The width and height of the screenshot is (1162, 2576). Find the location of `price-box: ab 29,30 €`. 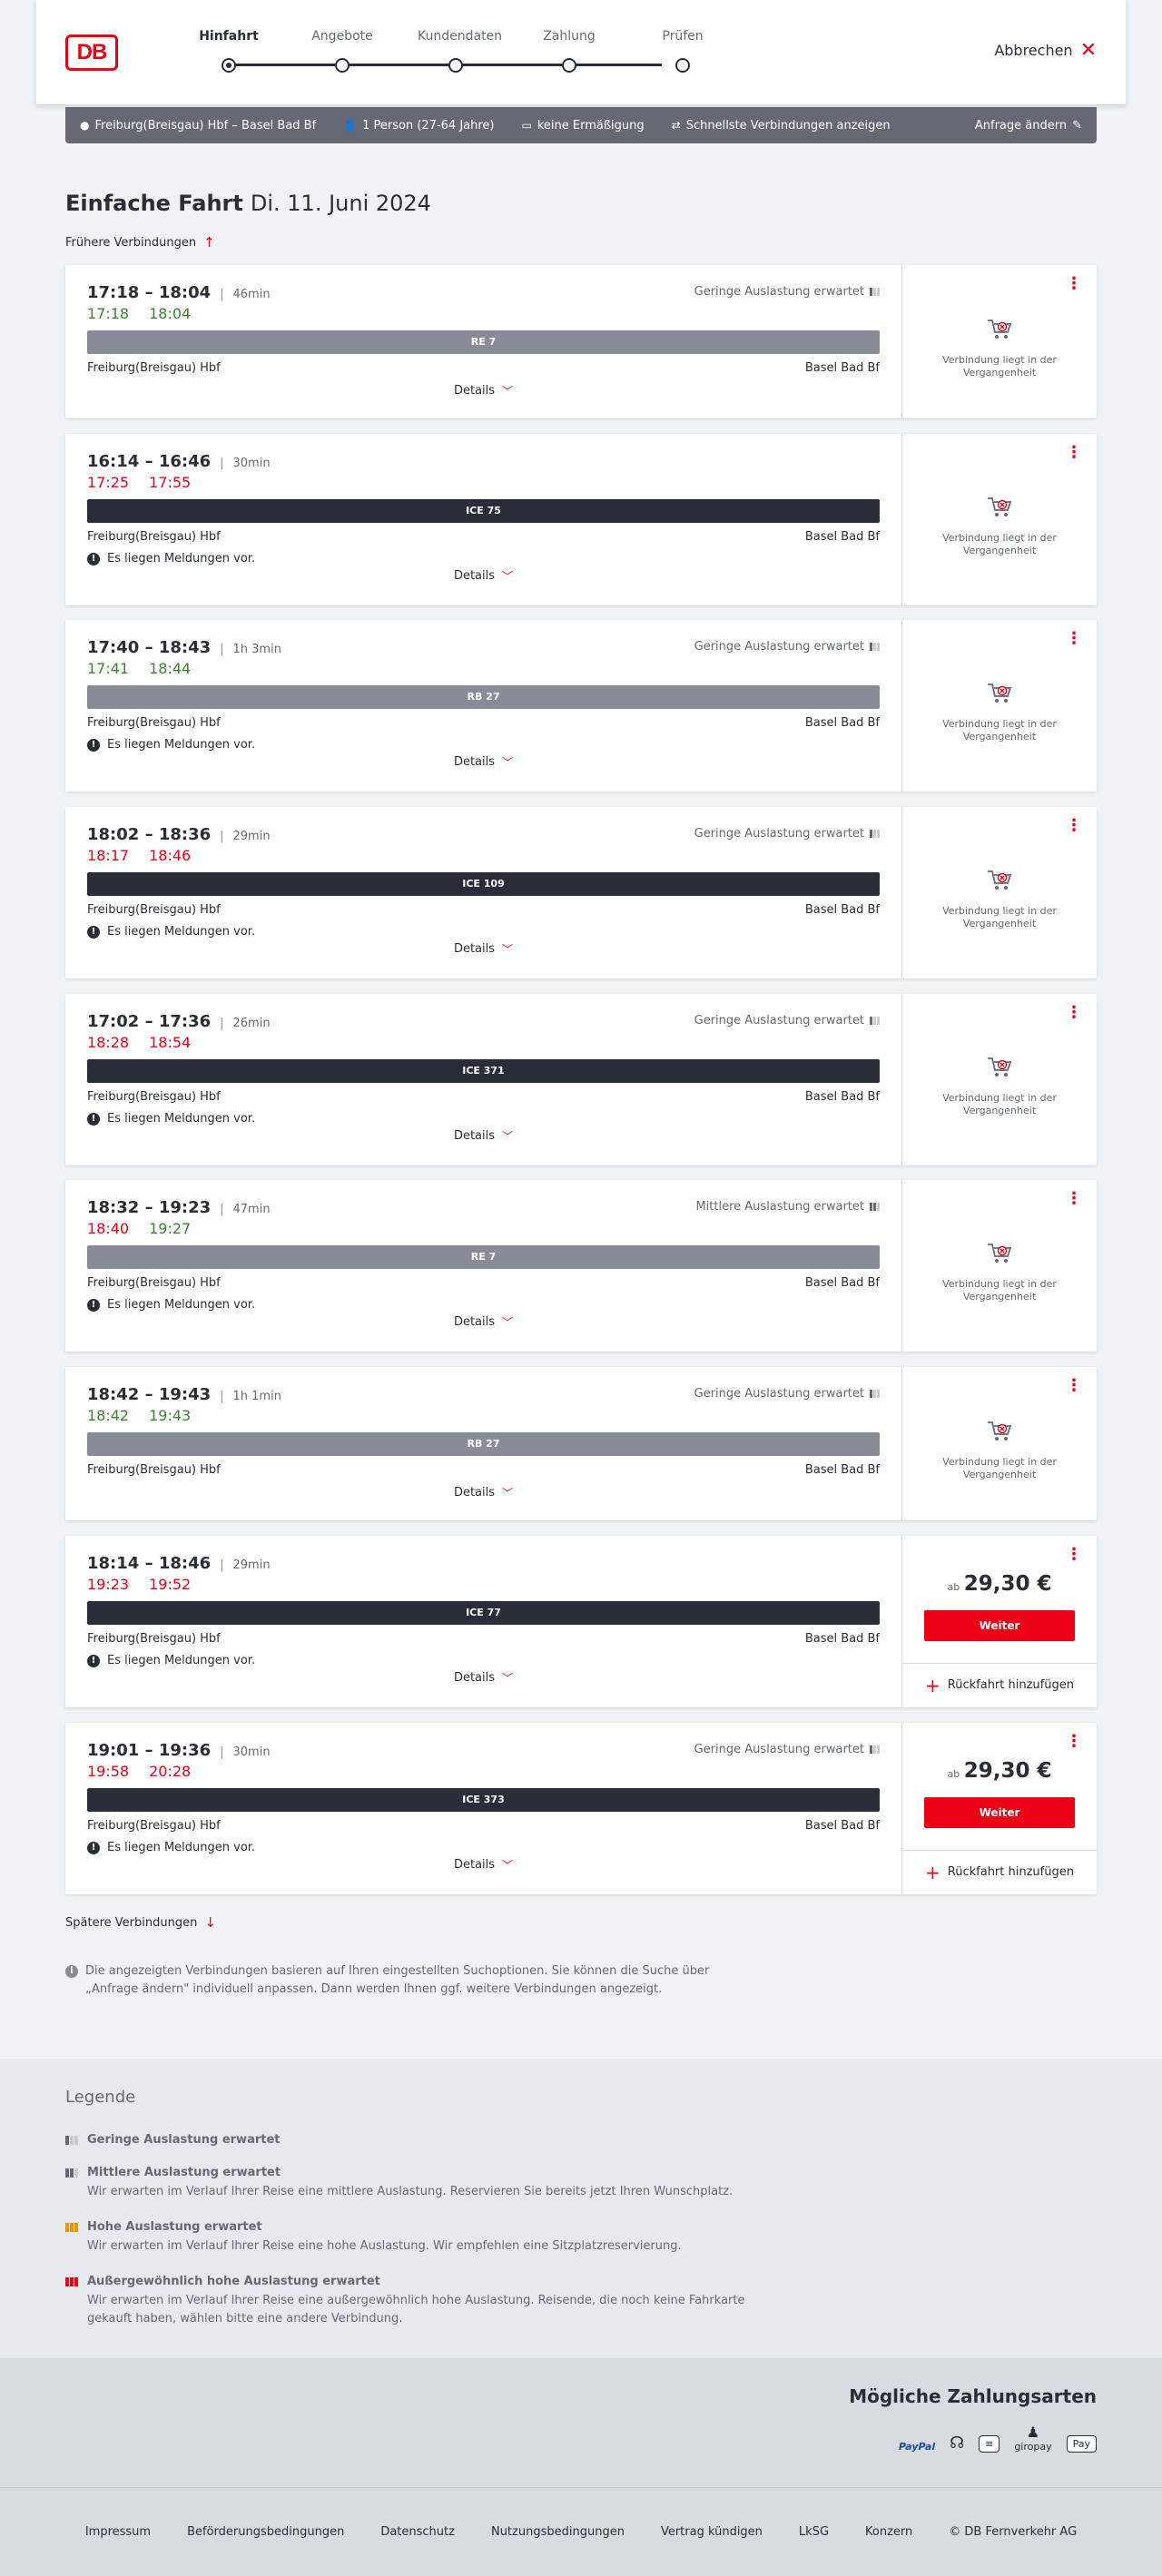

price-box: ab 29,30 € is located at coordinates (999, 1771).